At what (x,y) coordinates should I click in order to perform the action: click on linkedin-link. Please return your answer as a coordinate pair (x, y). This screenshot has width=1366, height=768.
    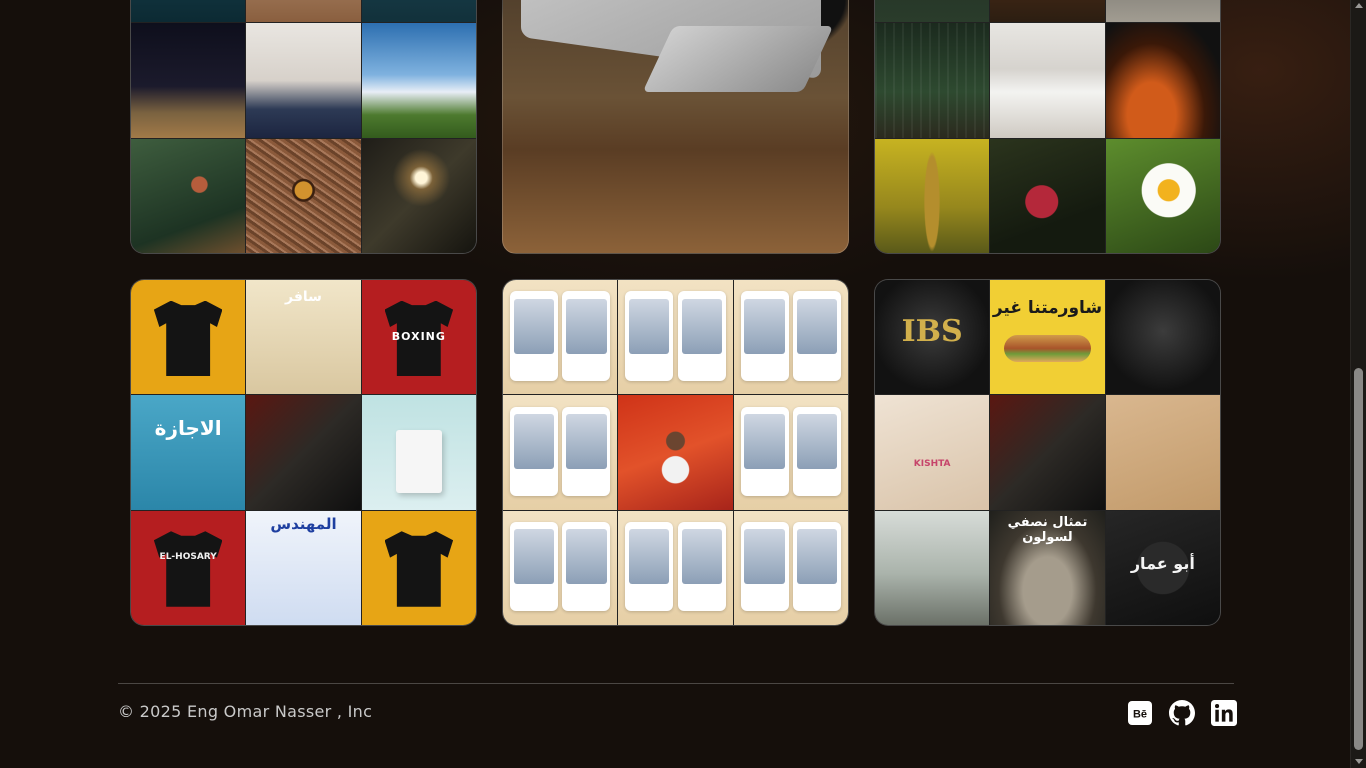
    Looking at the image, I should click on (1224, 713).